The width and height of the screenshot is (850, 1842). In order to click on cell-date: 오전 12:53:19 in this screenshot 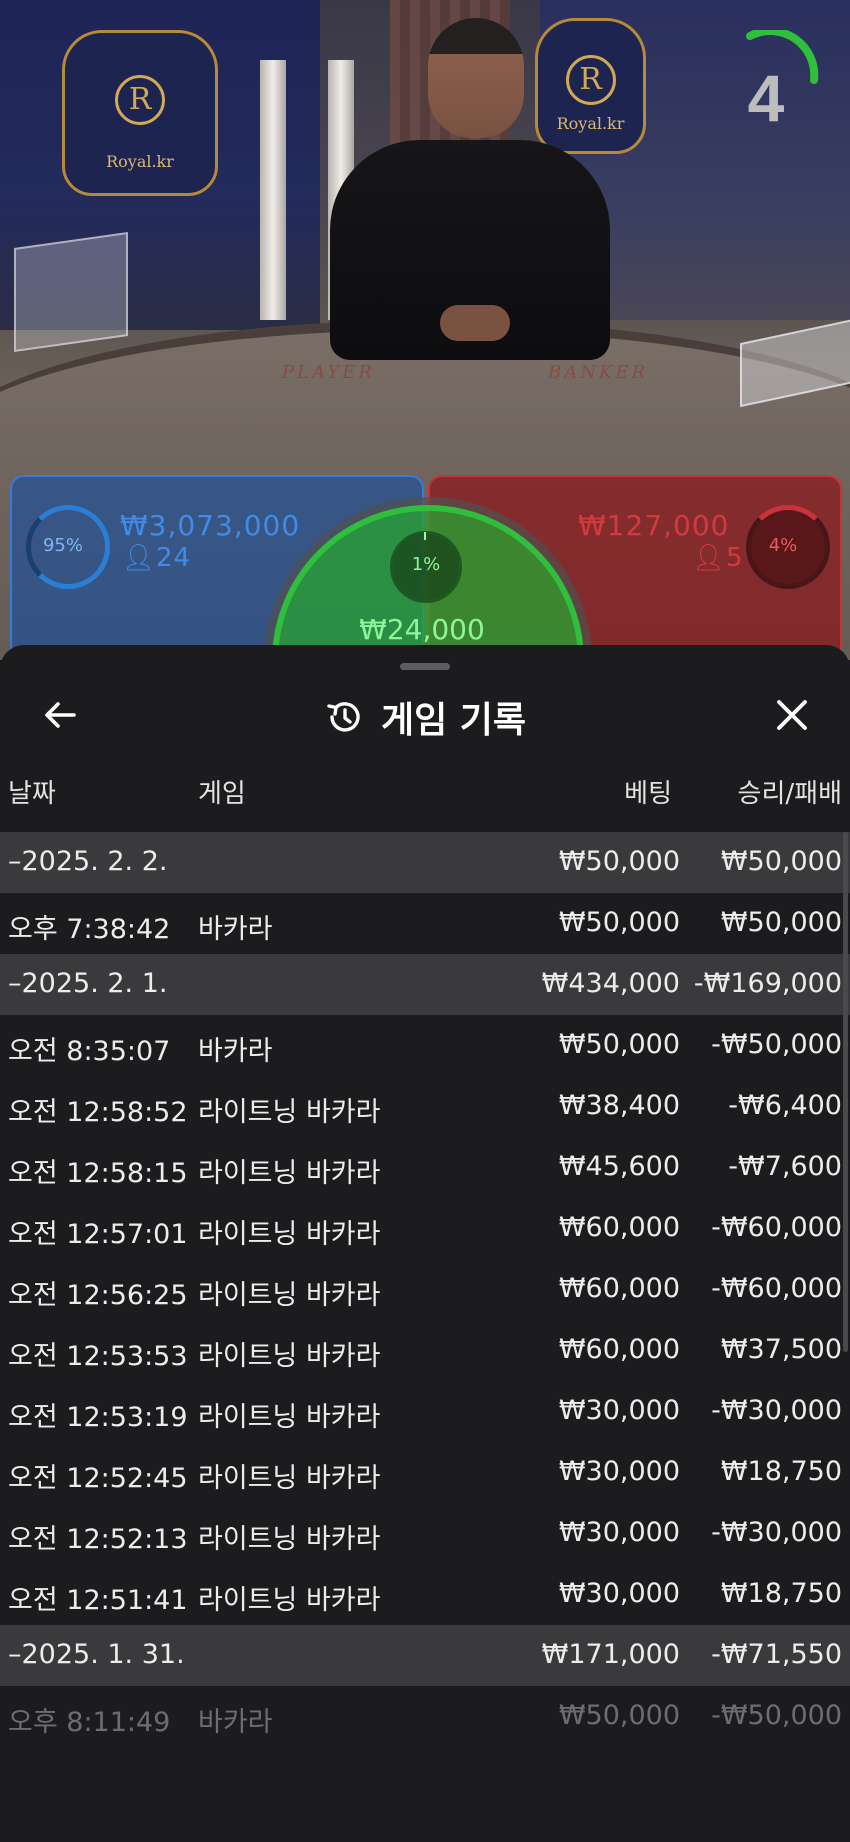, I will do `click(98, 1417)`.